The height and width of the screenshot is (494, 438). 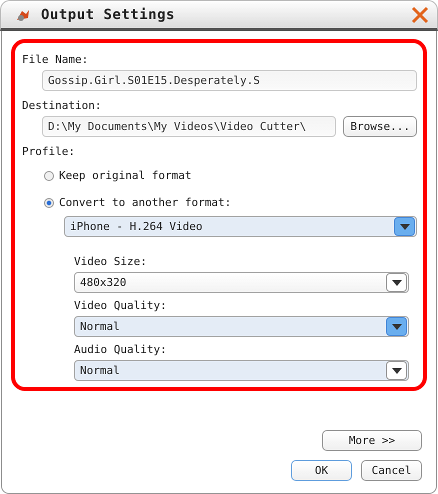 What do you see at coordinates (120, 305) in the screenshot?
I see `field-label: Video Quality:` at bounding box center [120, 305].